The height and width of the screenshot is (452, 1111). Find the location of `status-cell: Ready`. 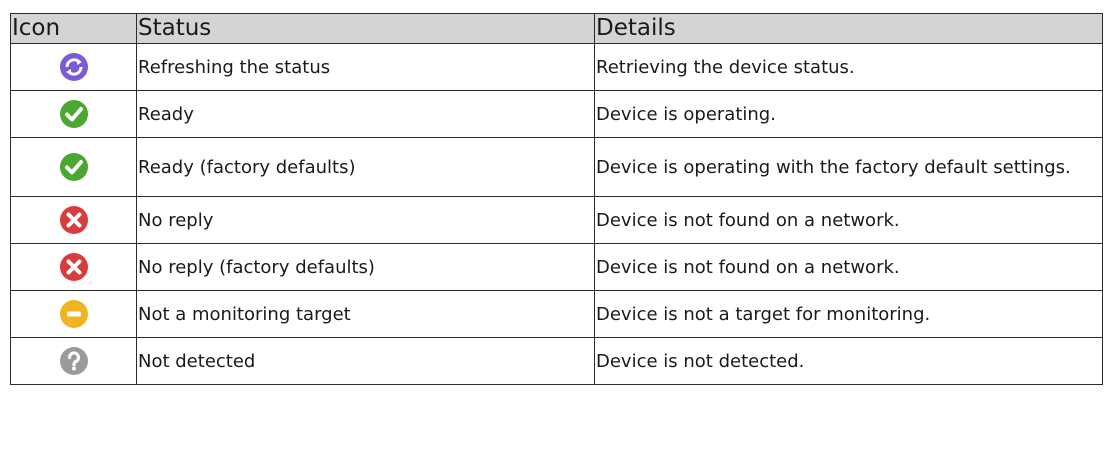

status-cell: Ready is located at coordinates (365, 114).